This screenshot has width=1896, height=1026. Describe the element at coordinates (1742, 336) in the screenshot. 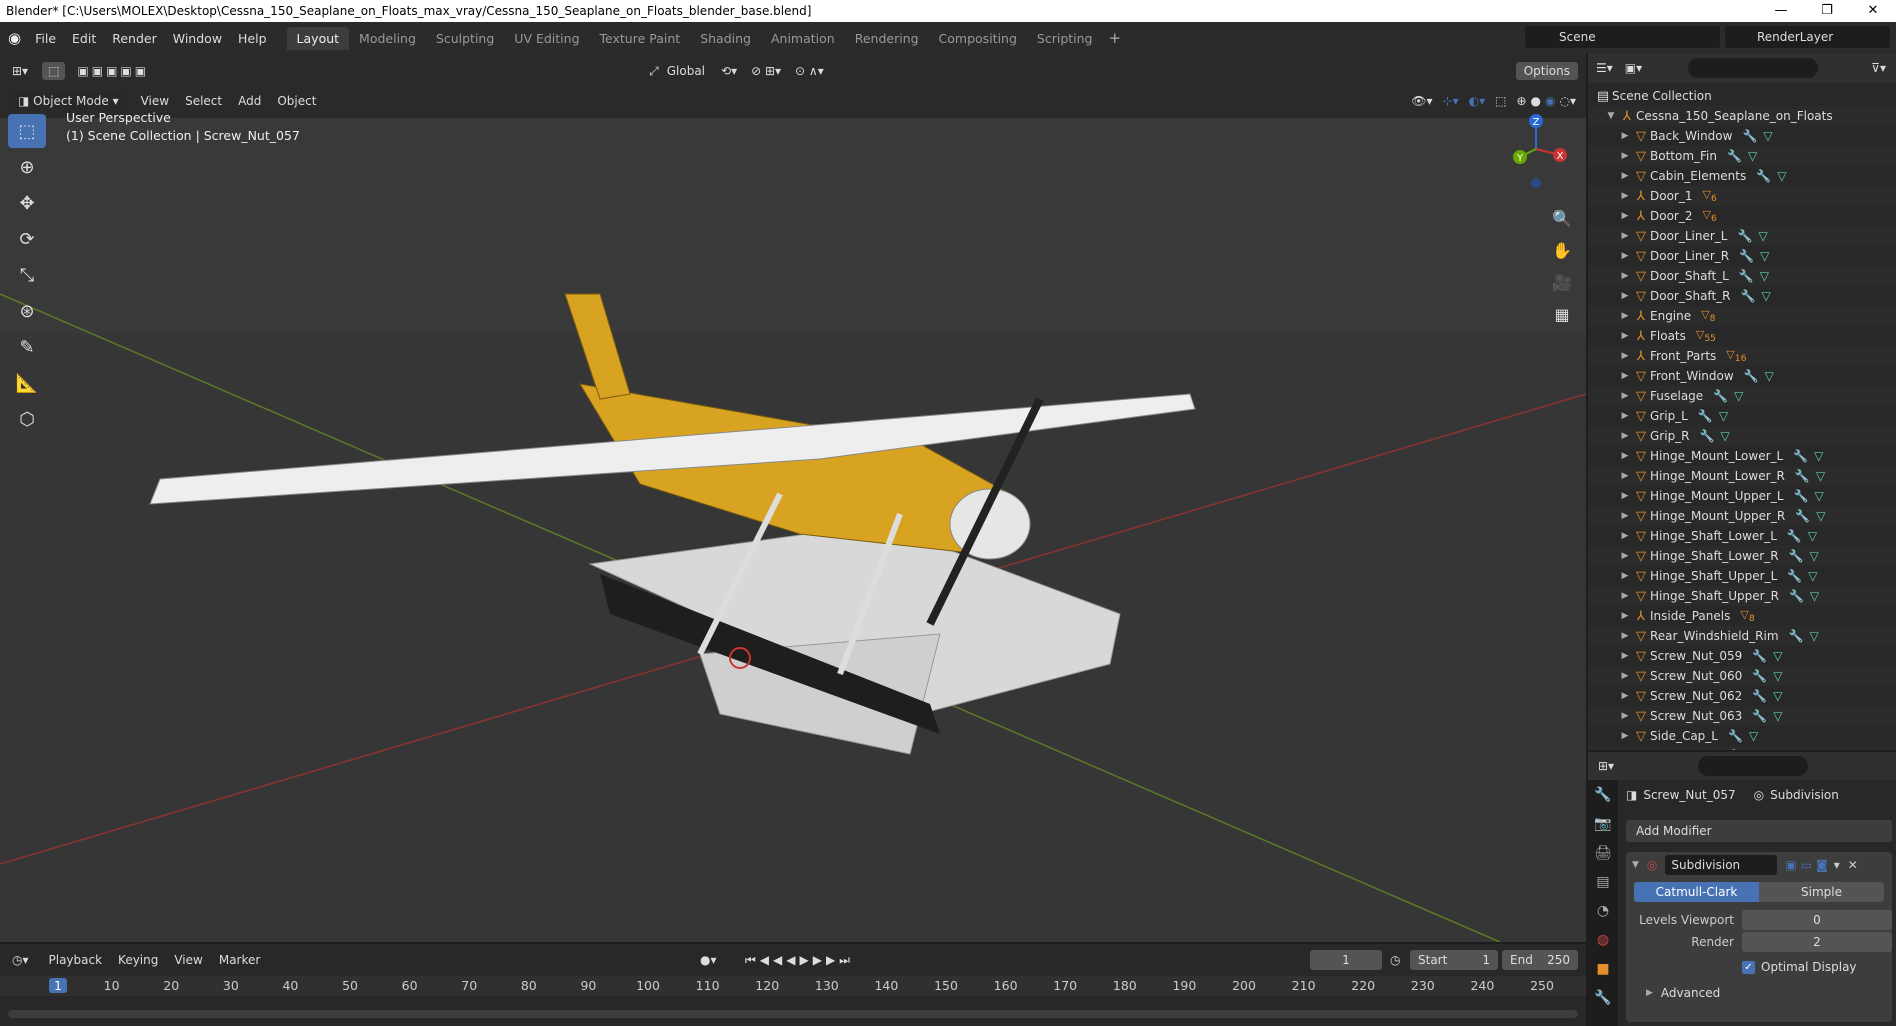

I see `outliner-row: ▶ ⅄ Floats ▽55` at that location.